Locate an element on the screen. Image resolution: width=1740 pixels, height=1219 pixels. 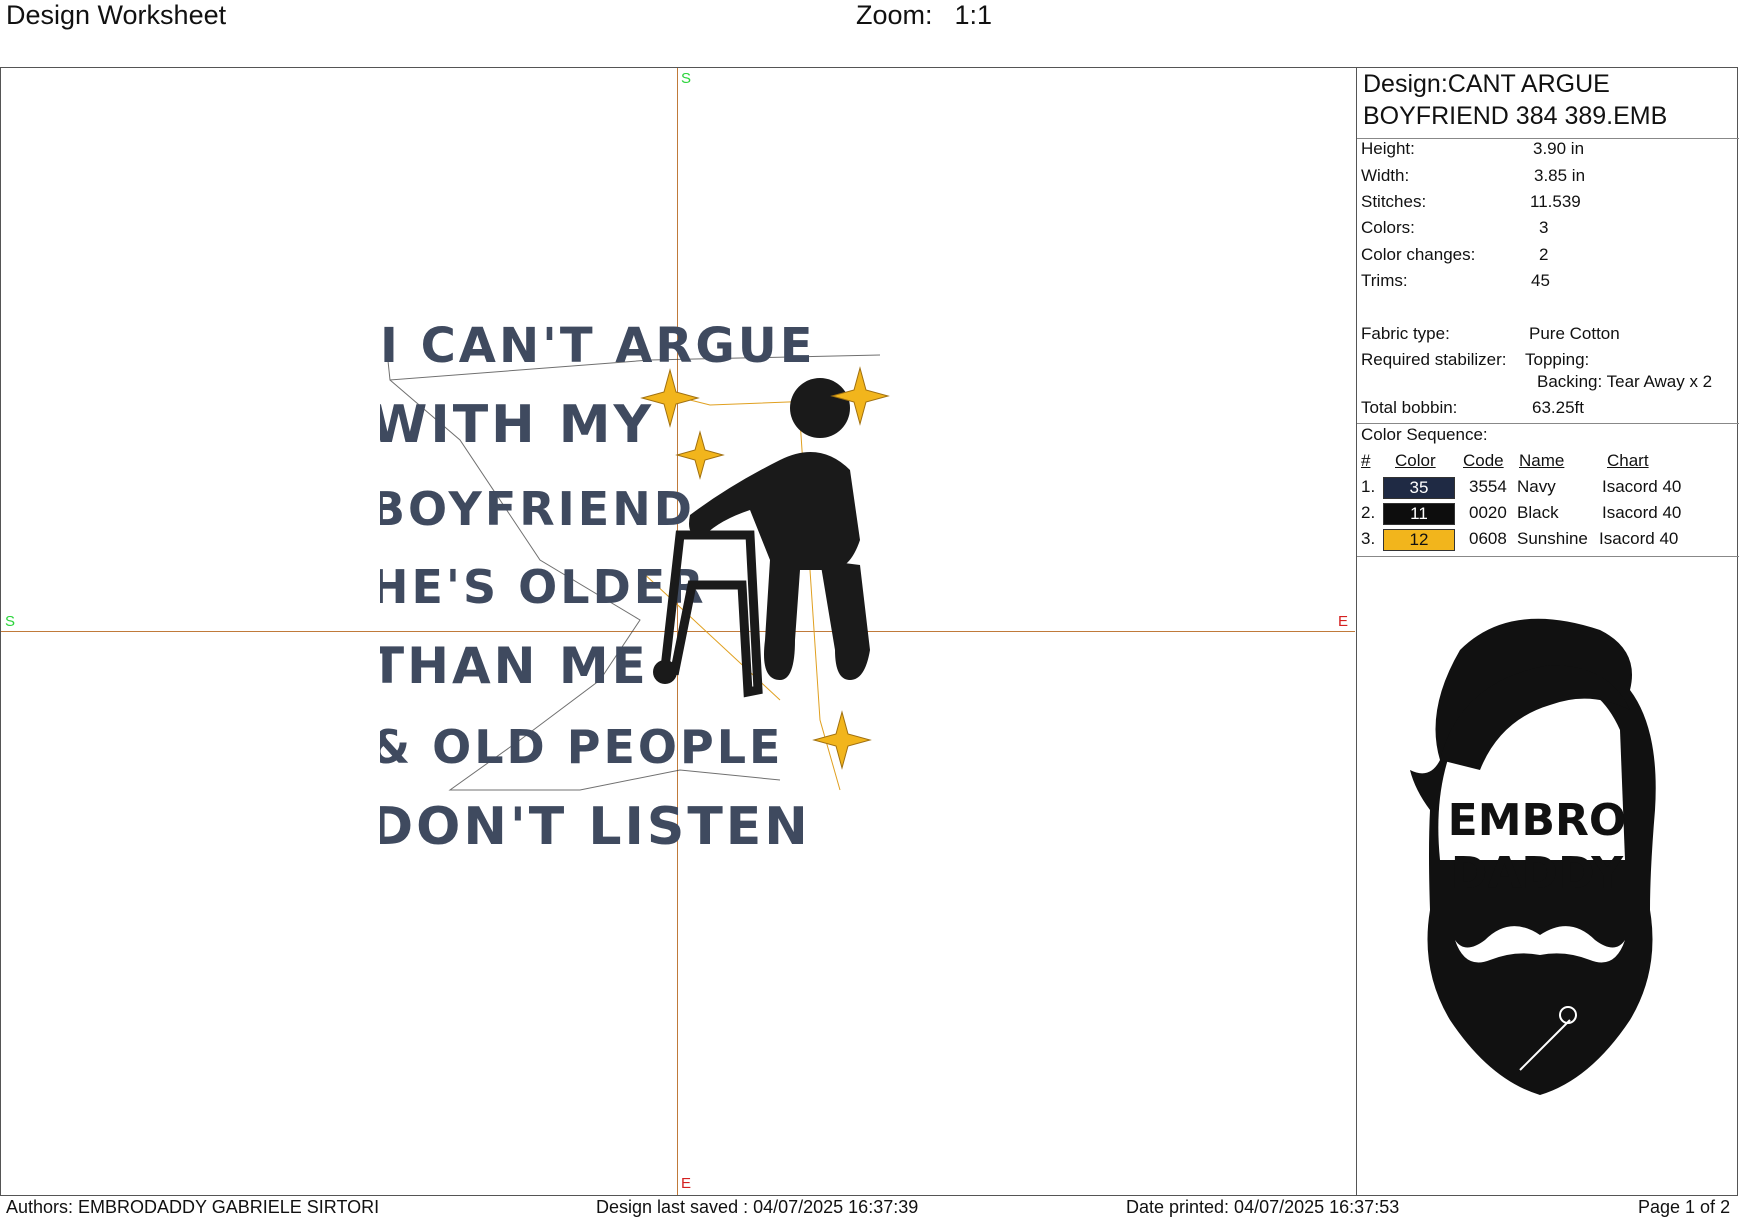
color-changes-value: 2 is located at coordinates (1544, 254).